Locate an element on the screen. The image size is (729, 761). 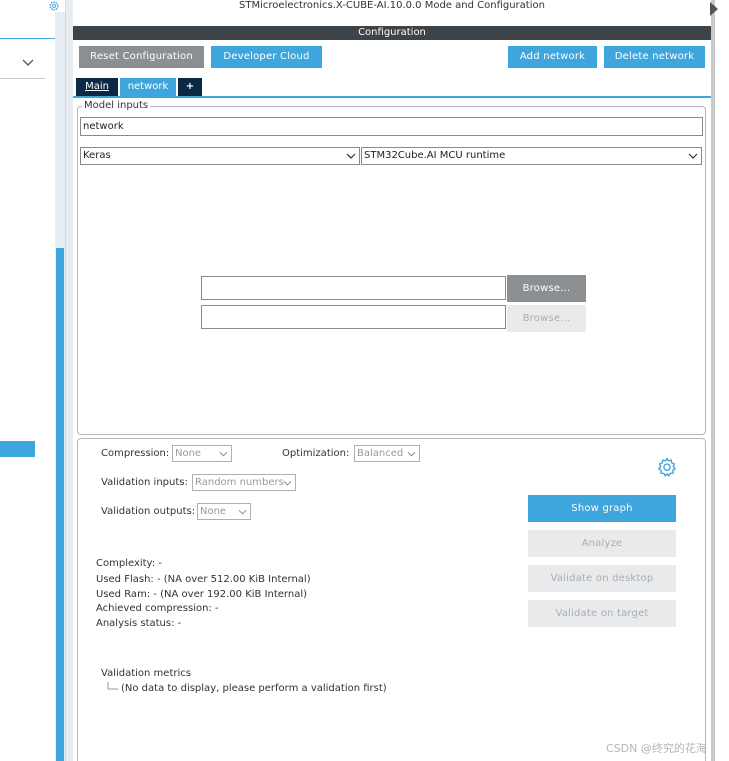
reset-configuration-button: Reset Configuration is located at coordinates (141, 57).